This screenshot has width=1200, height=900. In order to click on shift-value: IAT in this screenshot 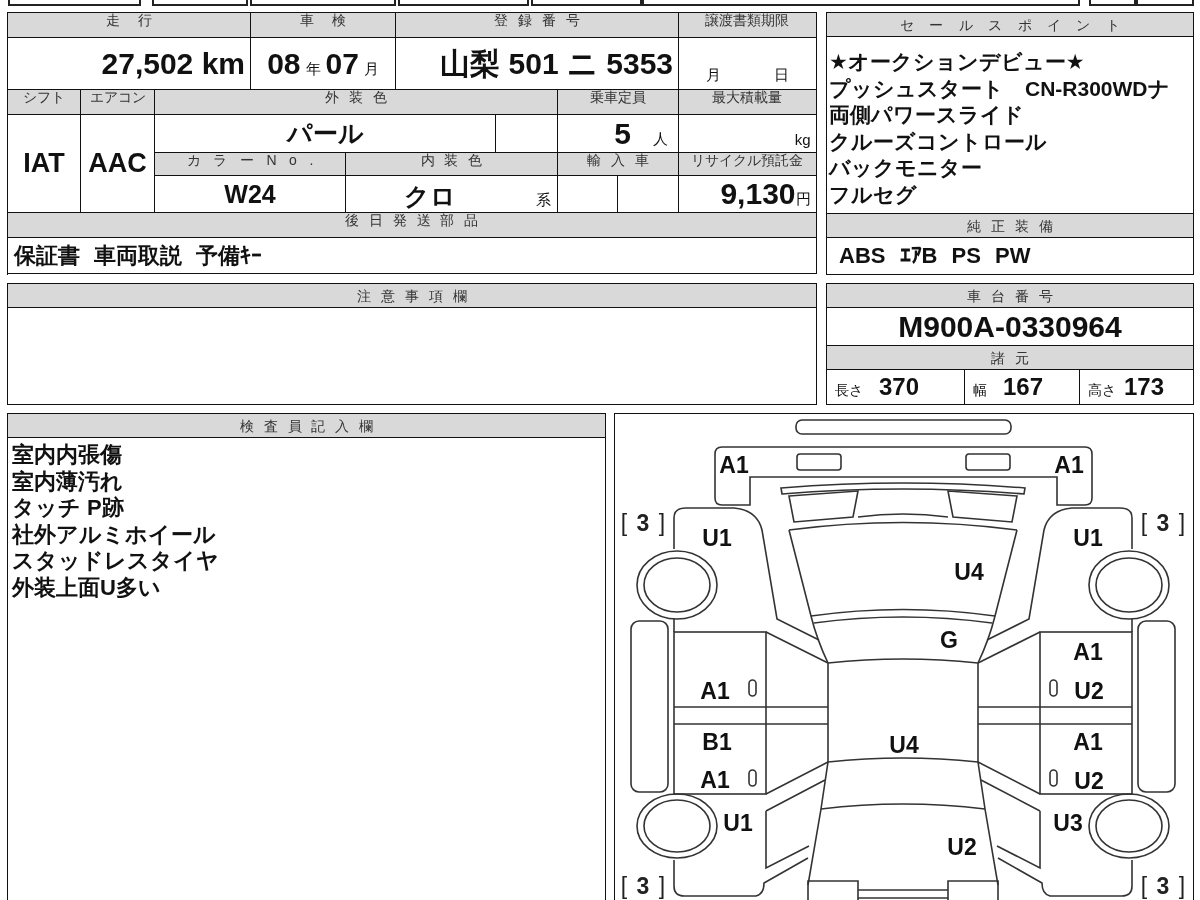, I will do `click(44, 163)`.